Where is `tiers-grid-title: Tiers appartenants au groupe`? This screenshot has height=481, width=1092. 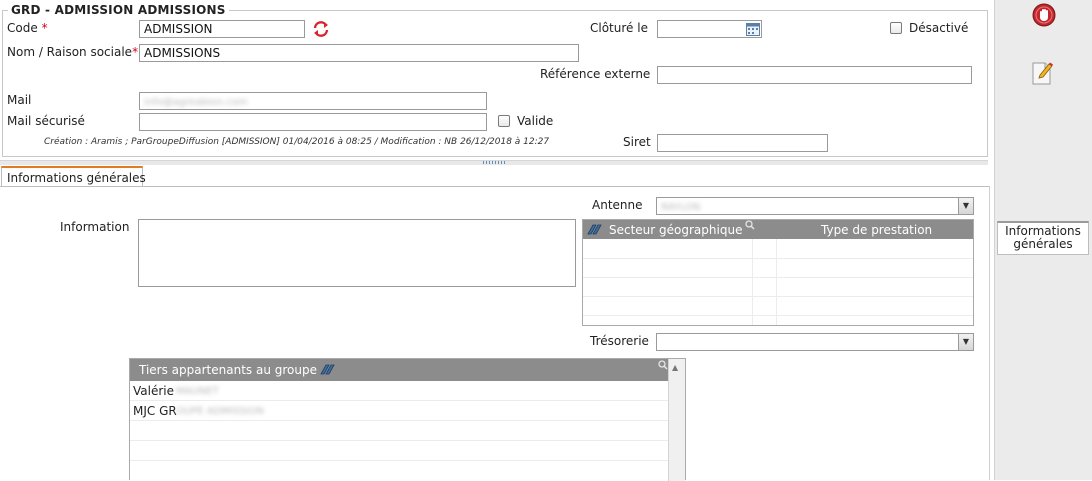
tiers-grid-title: Tiers appartenants au groupe is located at coordinates (228, 370).